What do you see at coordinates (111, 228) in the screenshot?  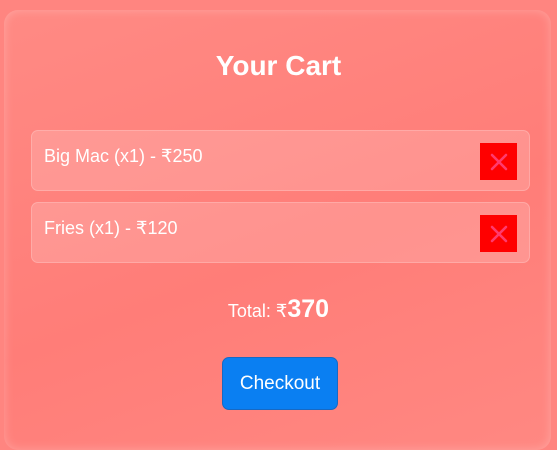 I see `cart-item-label: Fries (x1) - ₹120` at bounding box center [111, 228].